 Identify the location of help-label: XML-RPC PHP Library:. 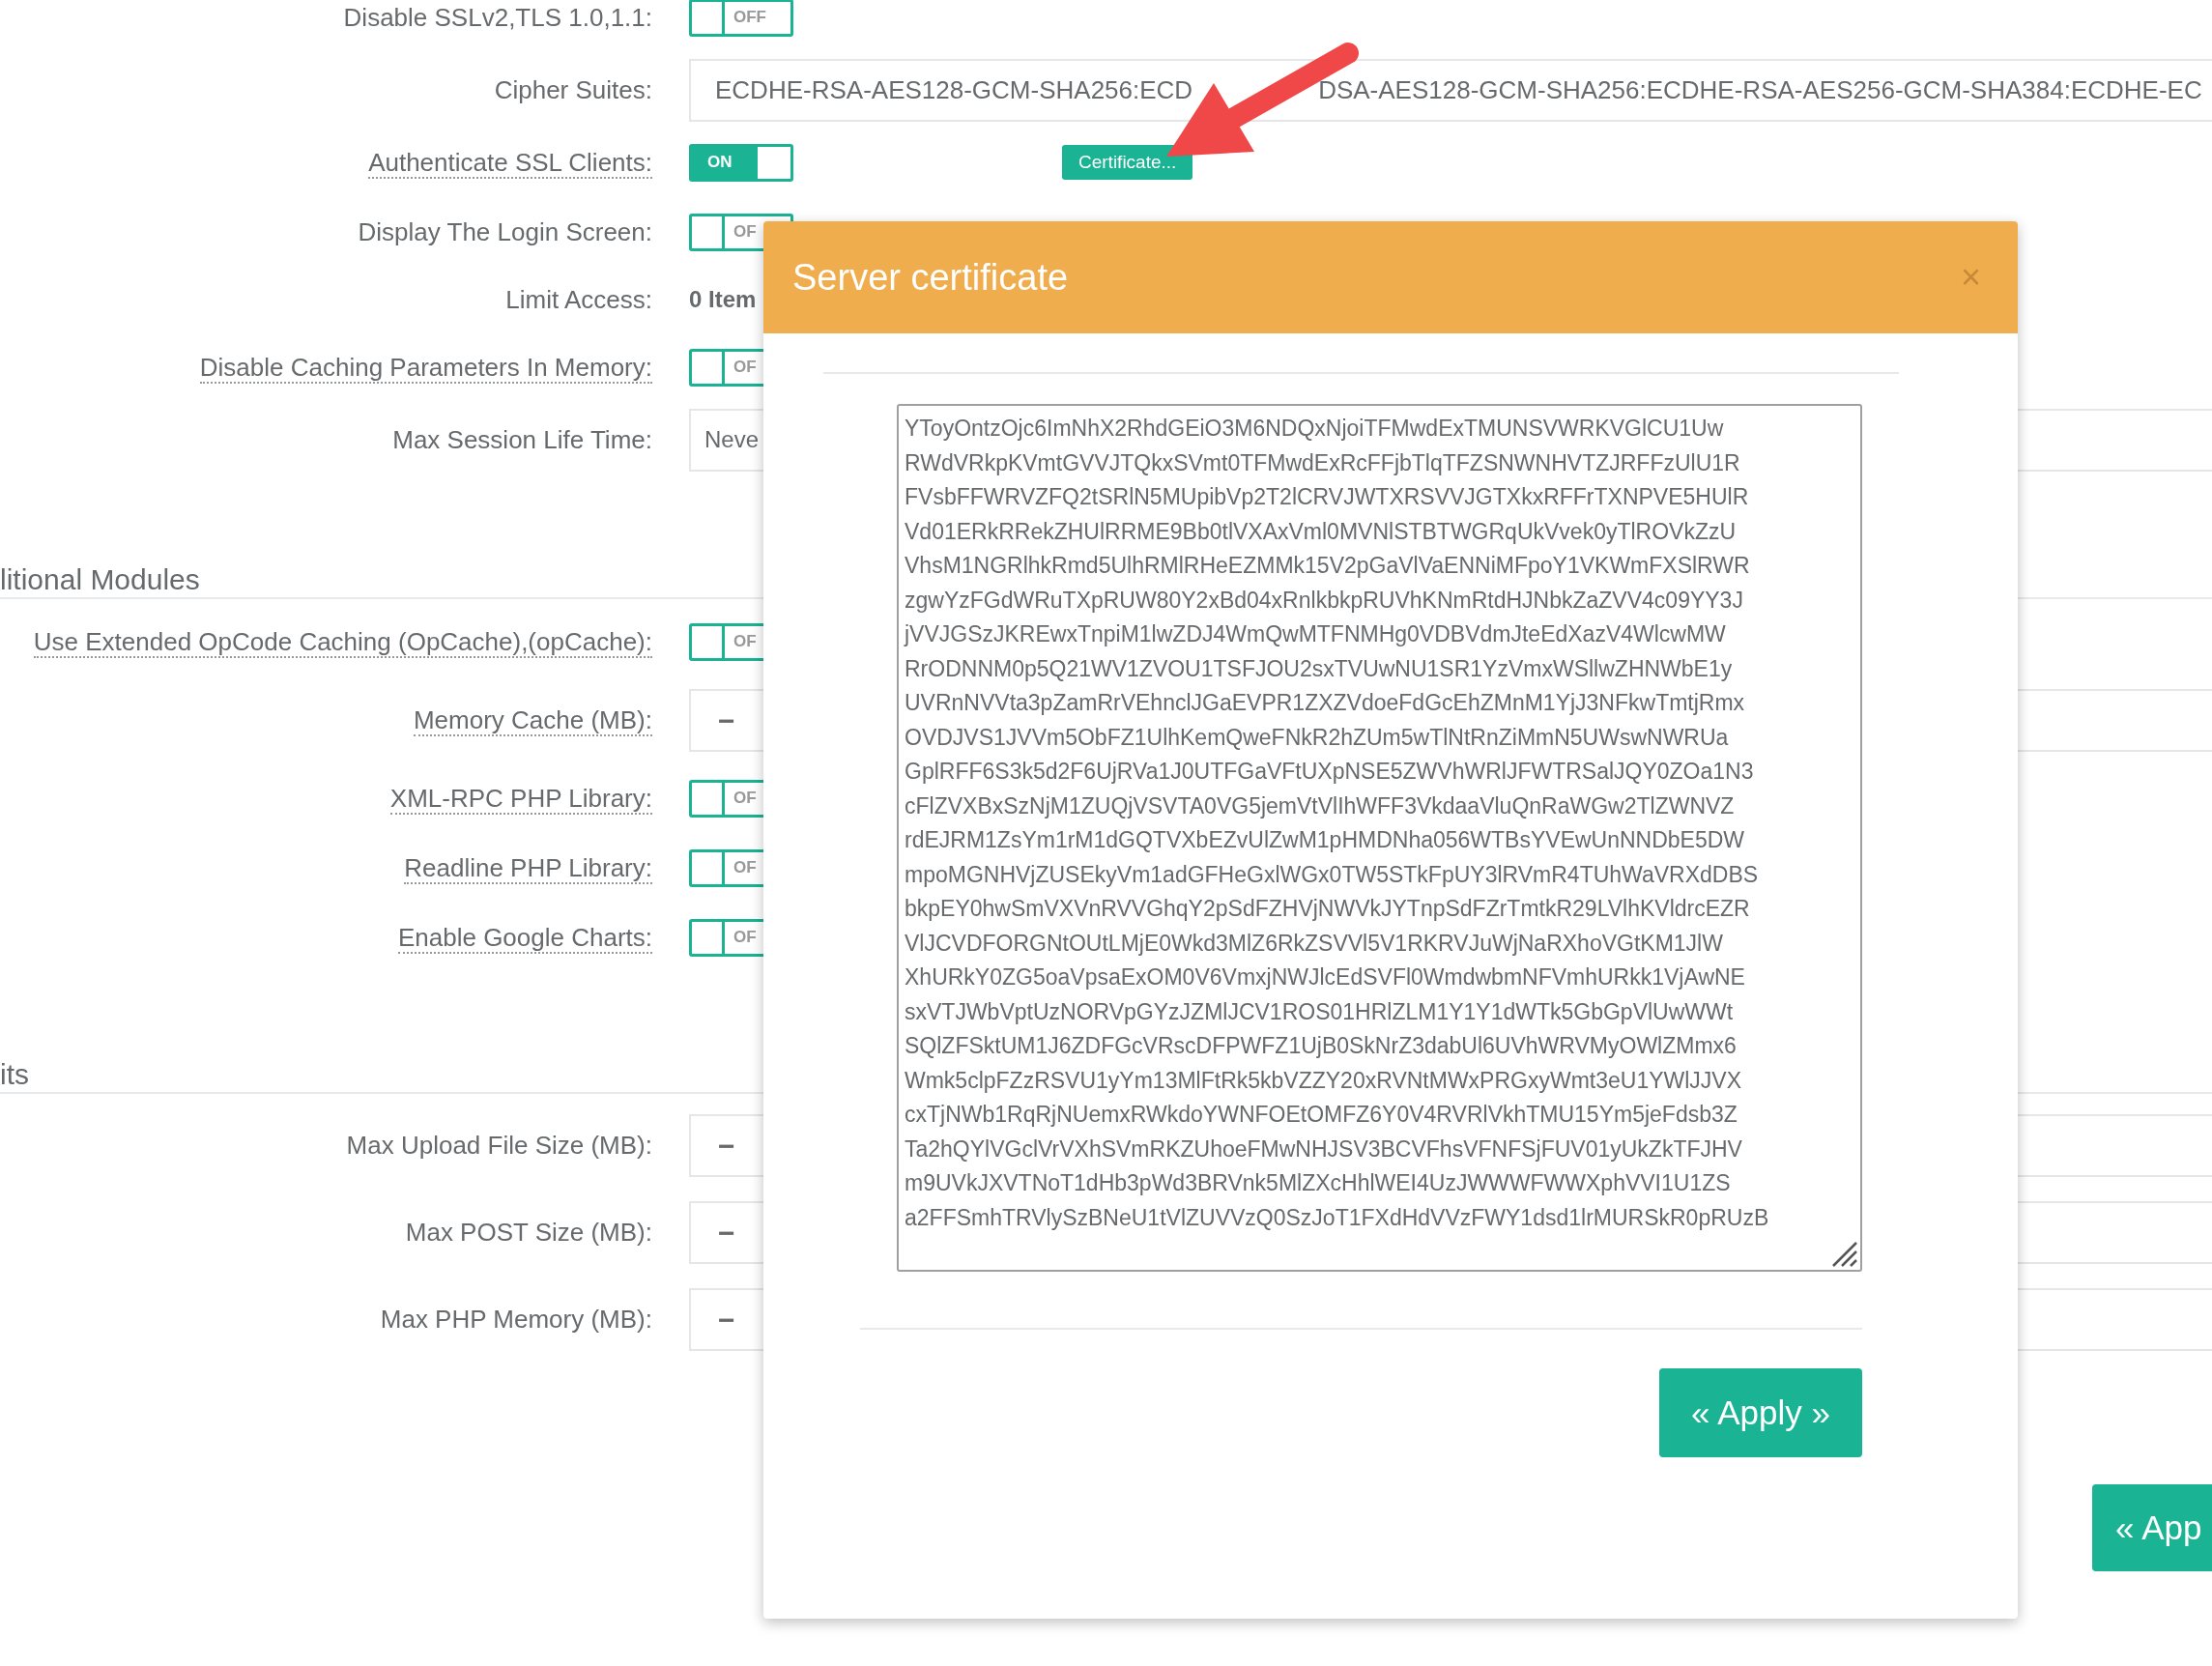
(520, 799).